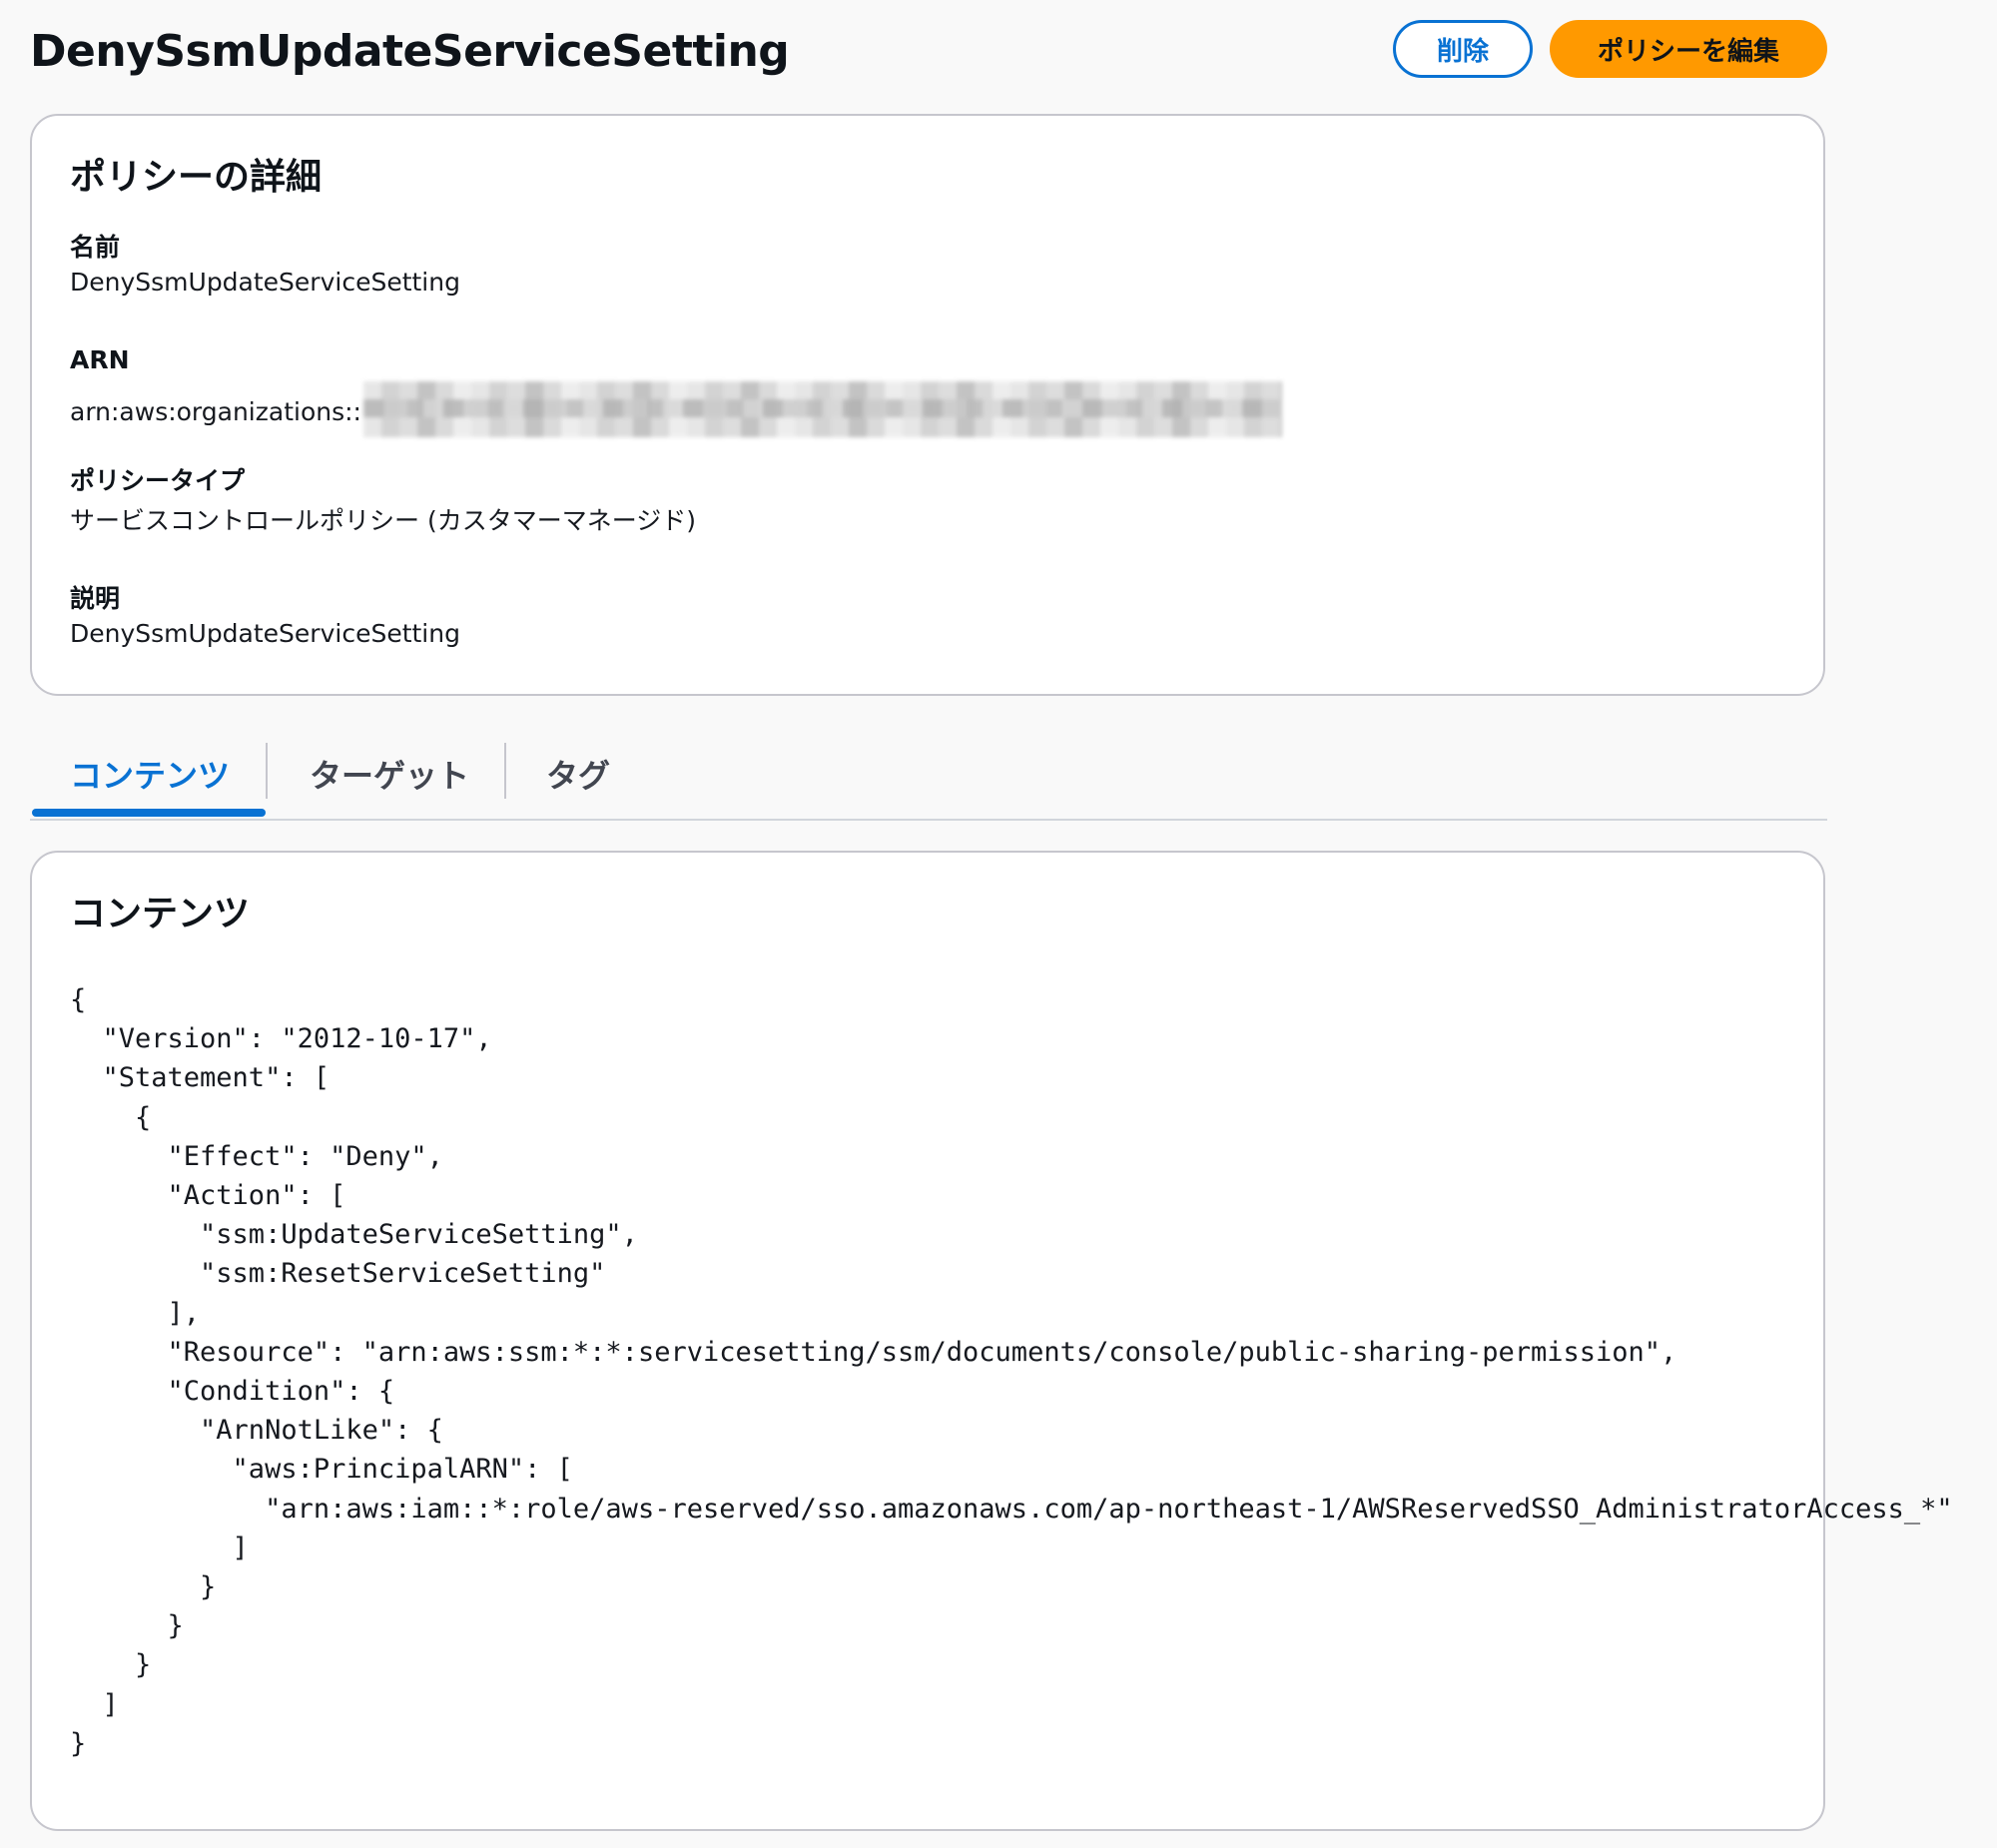 Image resolution: width=1997 pixels, height=1848 pixels. I want to click on arn-prefix: arn:aws:organizations::, so click(216, 411).